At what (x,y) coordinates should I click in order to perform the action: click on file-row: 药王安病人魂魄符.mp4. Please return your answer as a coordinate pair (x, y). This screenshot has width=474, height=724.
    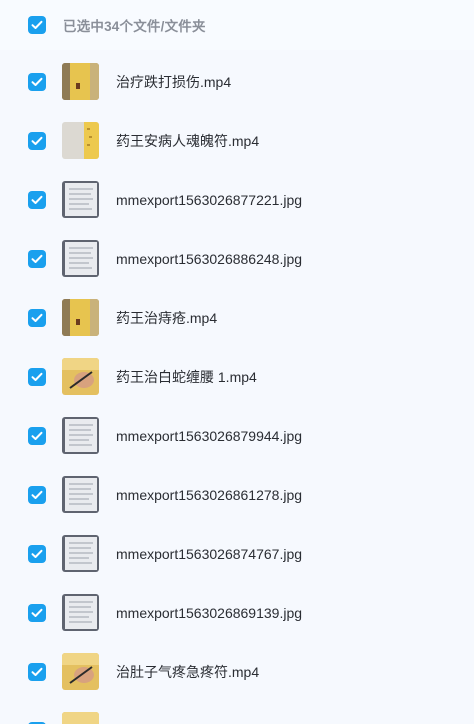
    Looking at the image, I should click on (237, 140).